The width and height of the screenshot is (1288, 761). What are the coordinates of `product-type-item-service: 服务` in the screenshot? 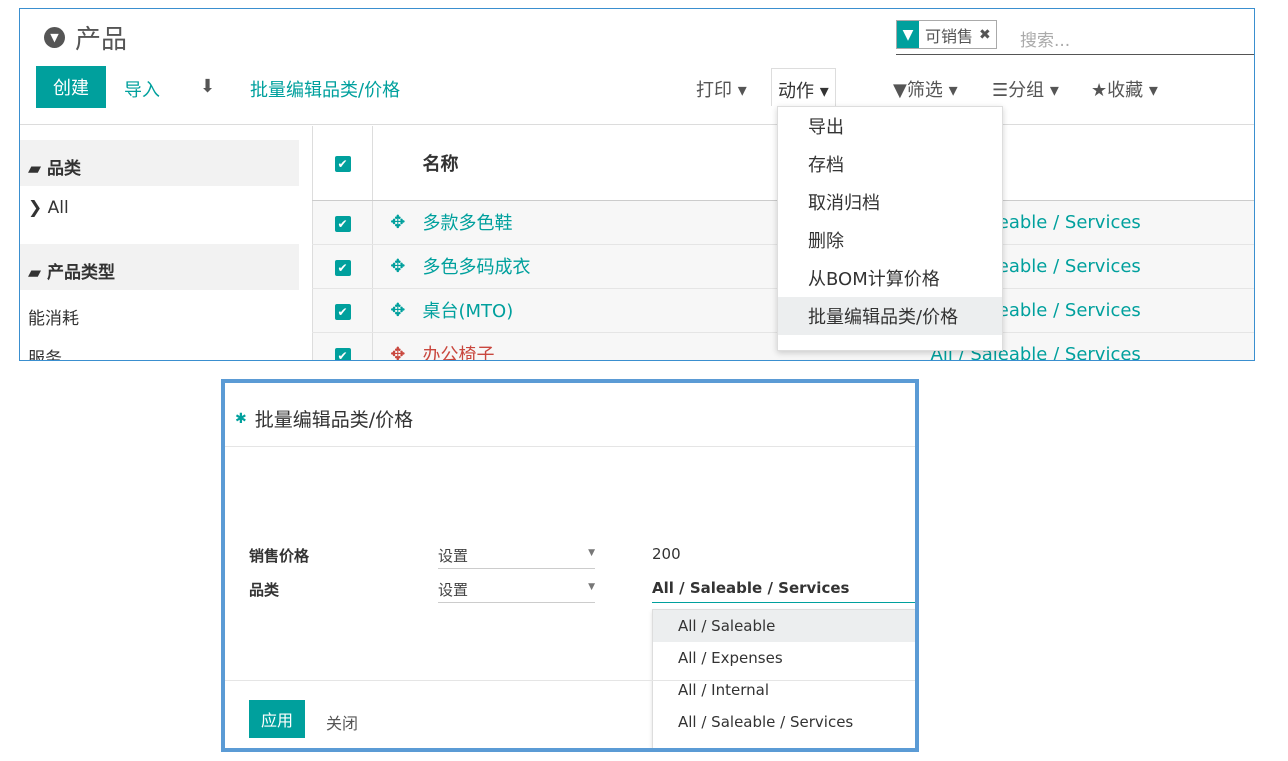 It's located at (45, 352).